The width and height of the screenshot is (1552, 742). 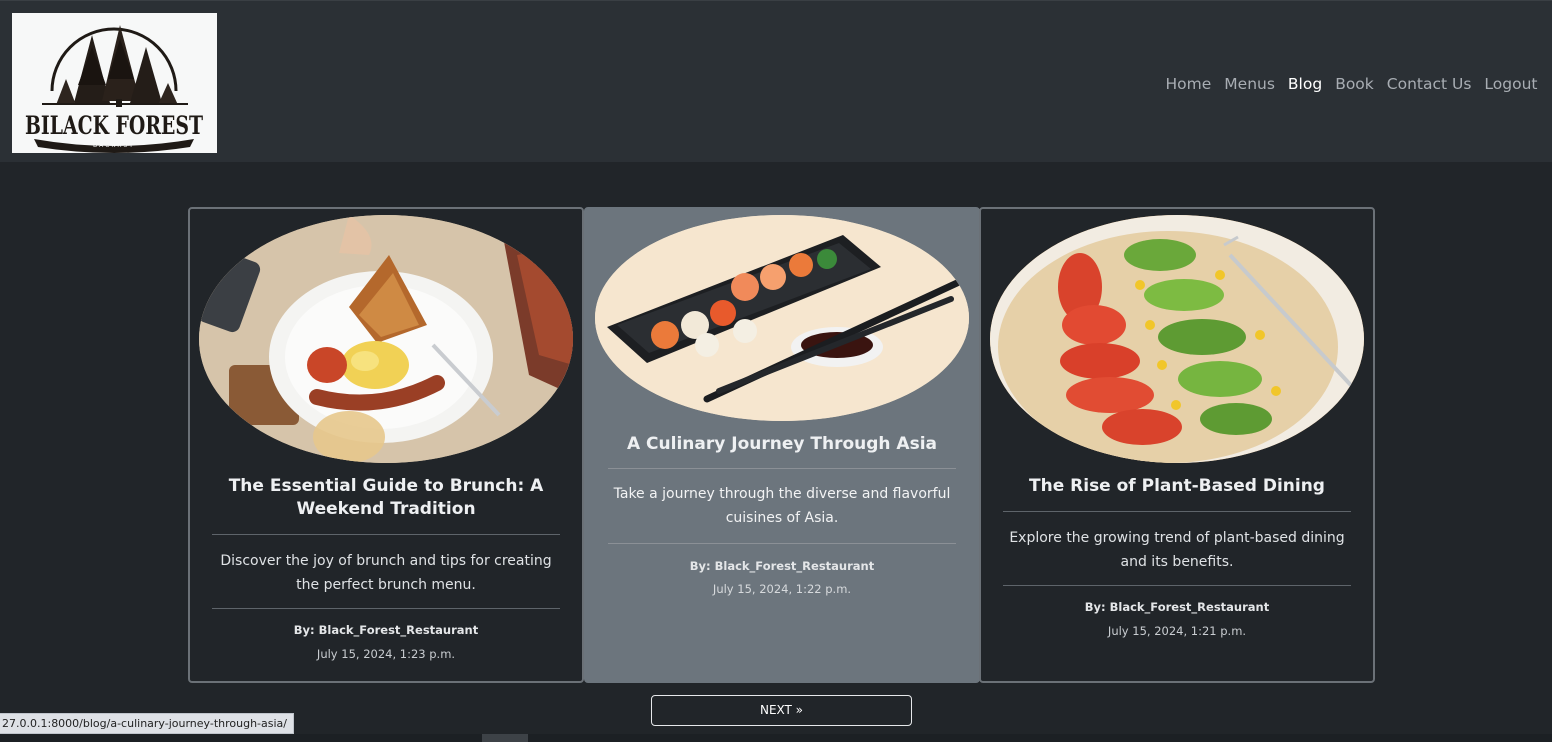 I want to click on brand-logo-subtext: BACKRST, so click(x=114, y=145).